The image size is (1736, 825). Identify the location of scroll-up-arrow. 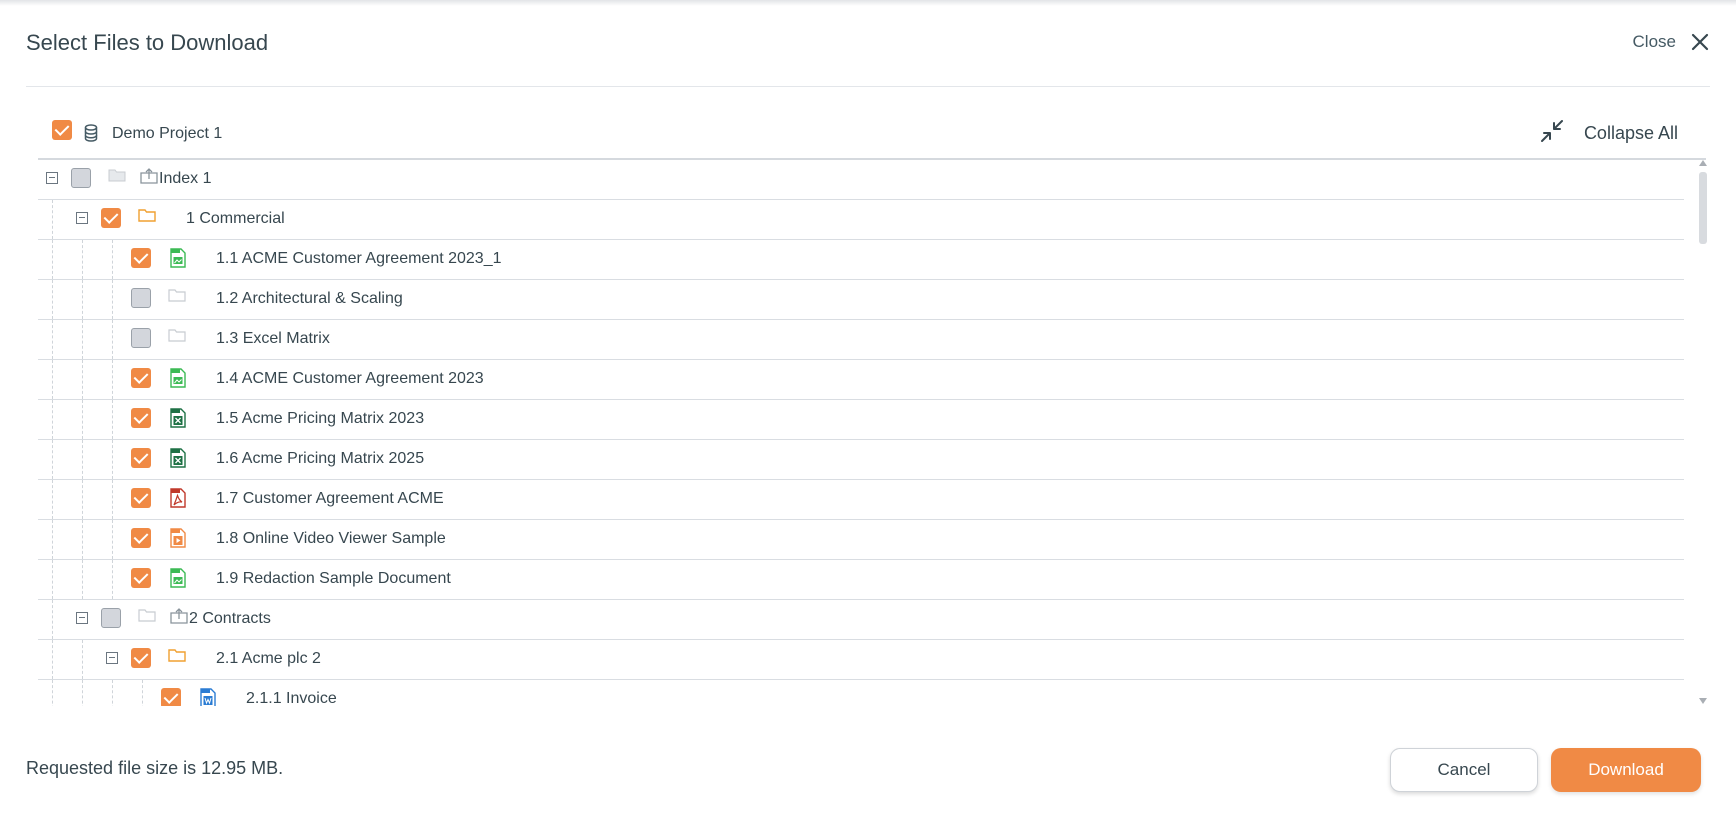
(1703, 163).